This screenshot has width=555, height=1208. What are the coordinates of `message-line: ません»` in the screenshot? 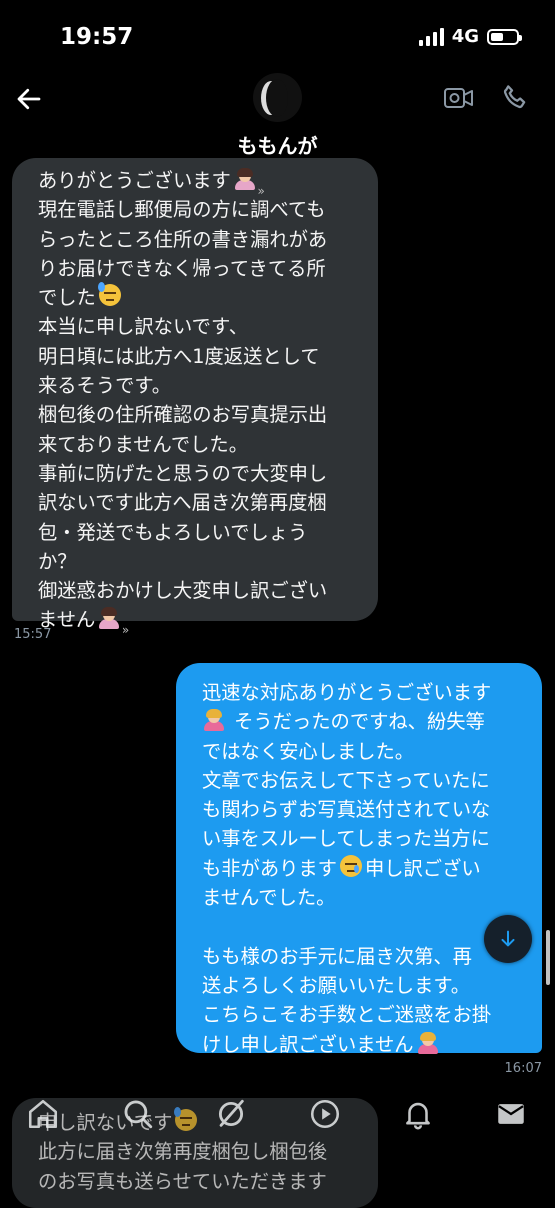 It's located at (84, 622).